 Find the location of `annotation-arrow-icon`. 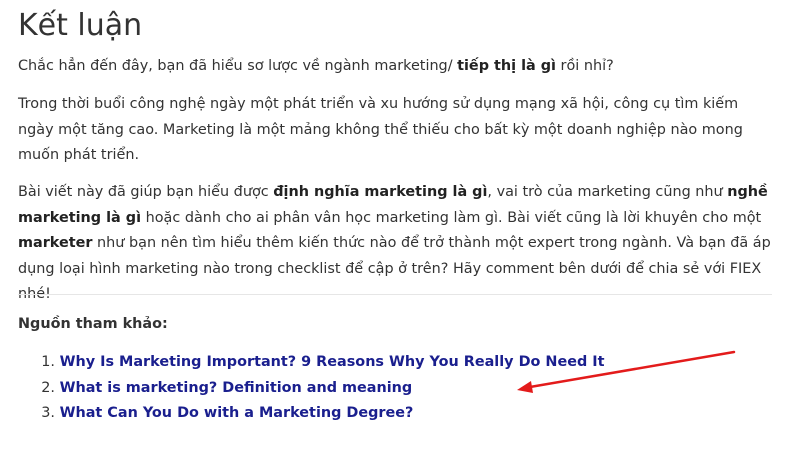

annotation-arrow-icon is located at coordinates (626, 371).